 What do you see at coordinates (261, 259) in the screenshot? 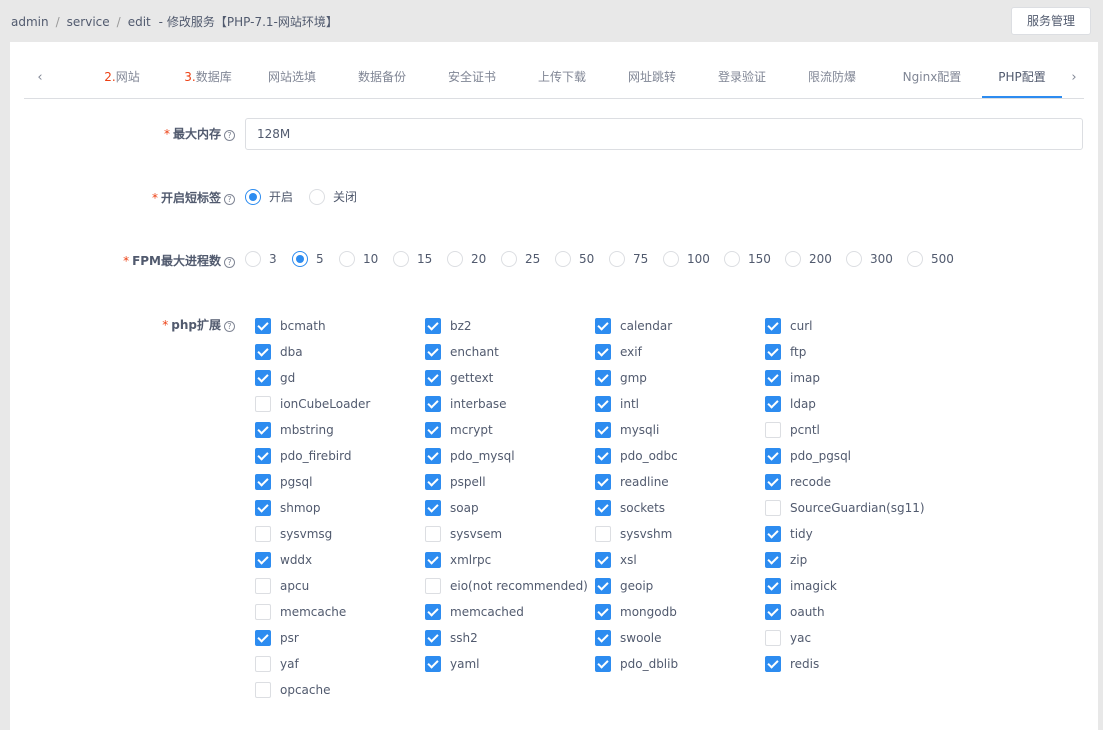
I see `fpm-radio-0: 3` at bounding box center [261, 259].